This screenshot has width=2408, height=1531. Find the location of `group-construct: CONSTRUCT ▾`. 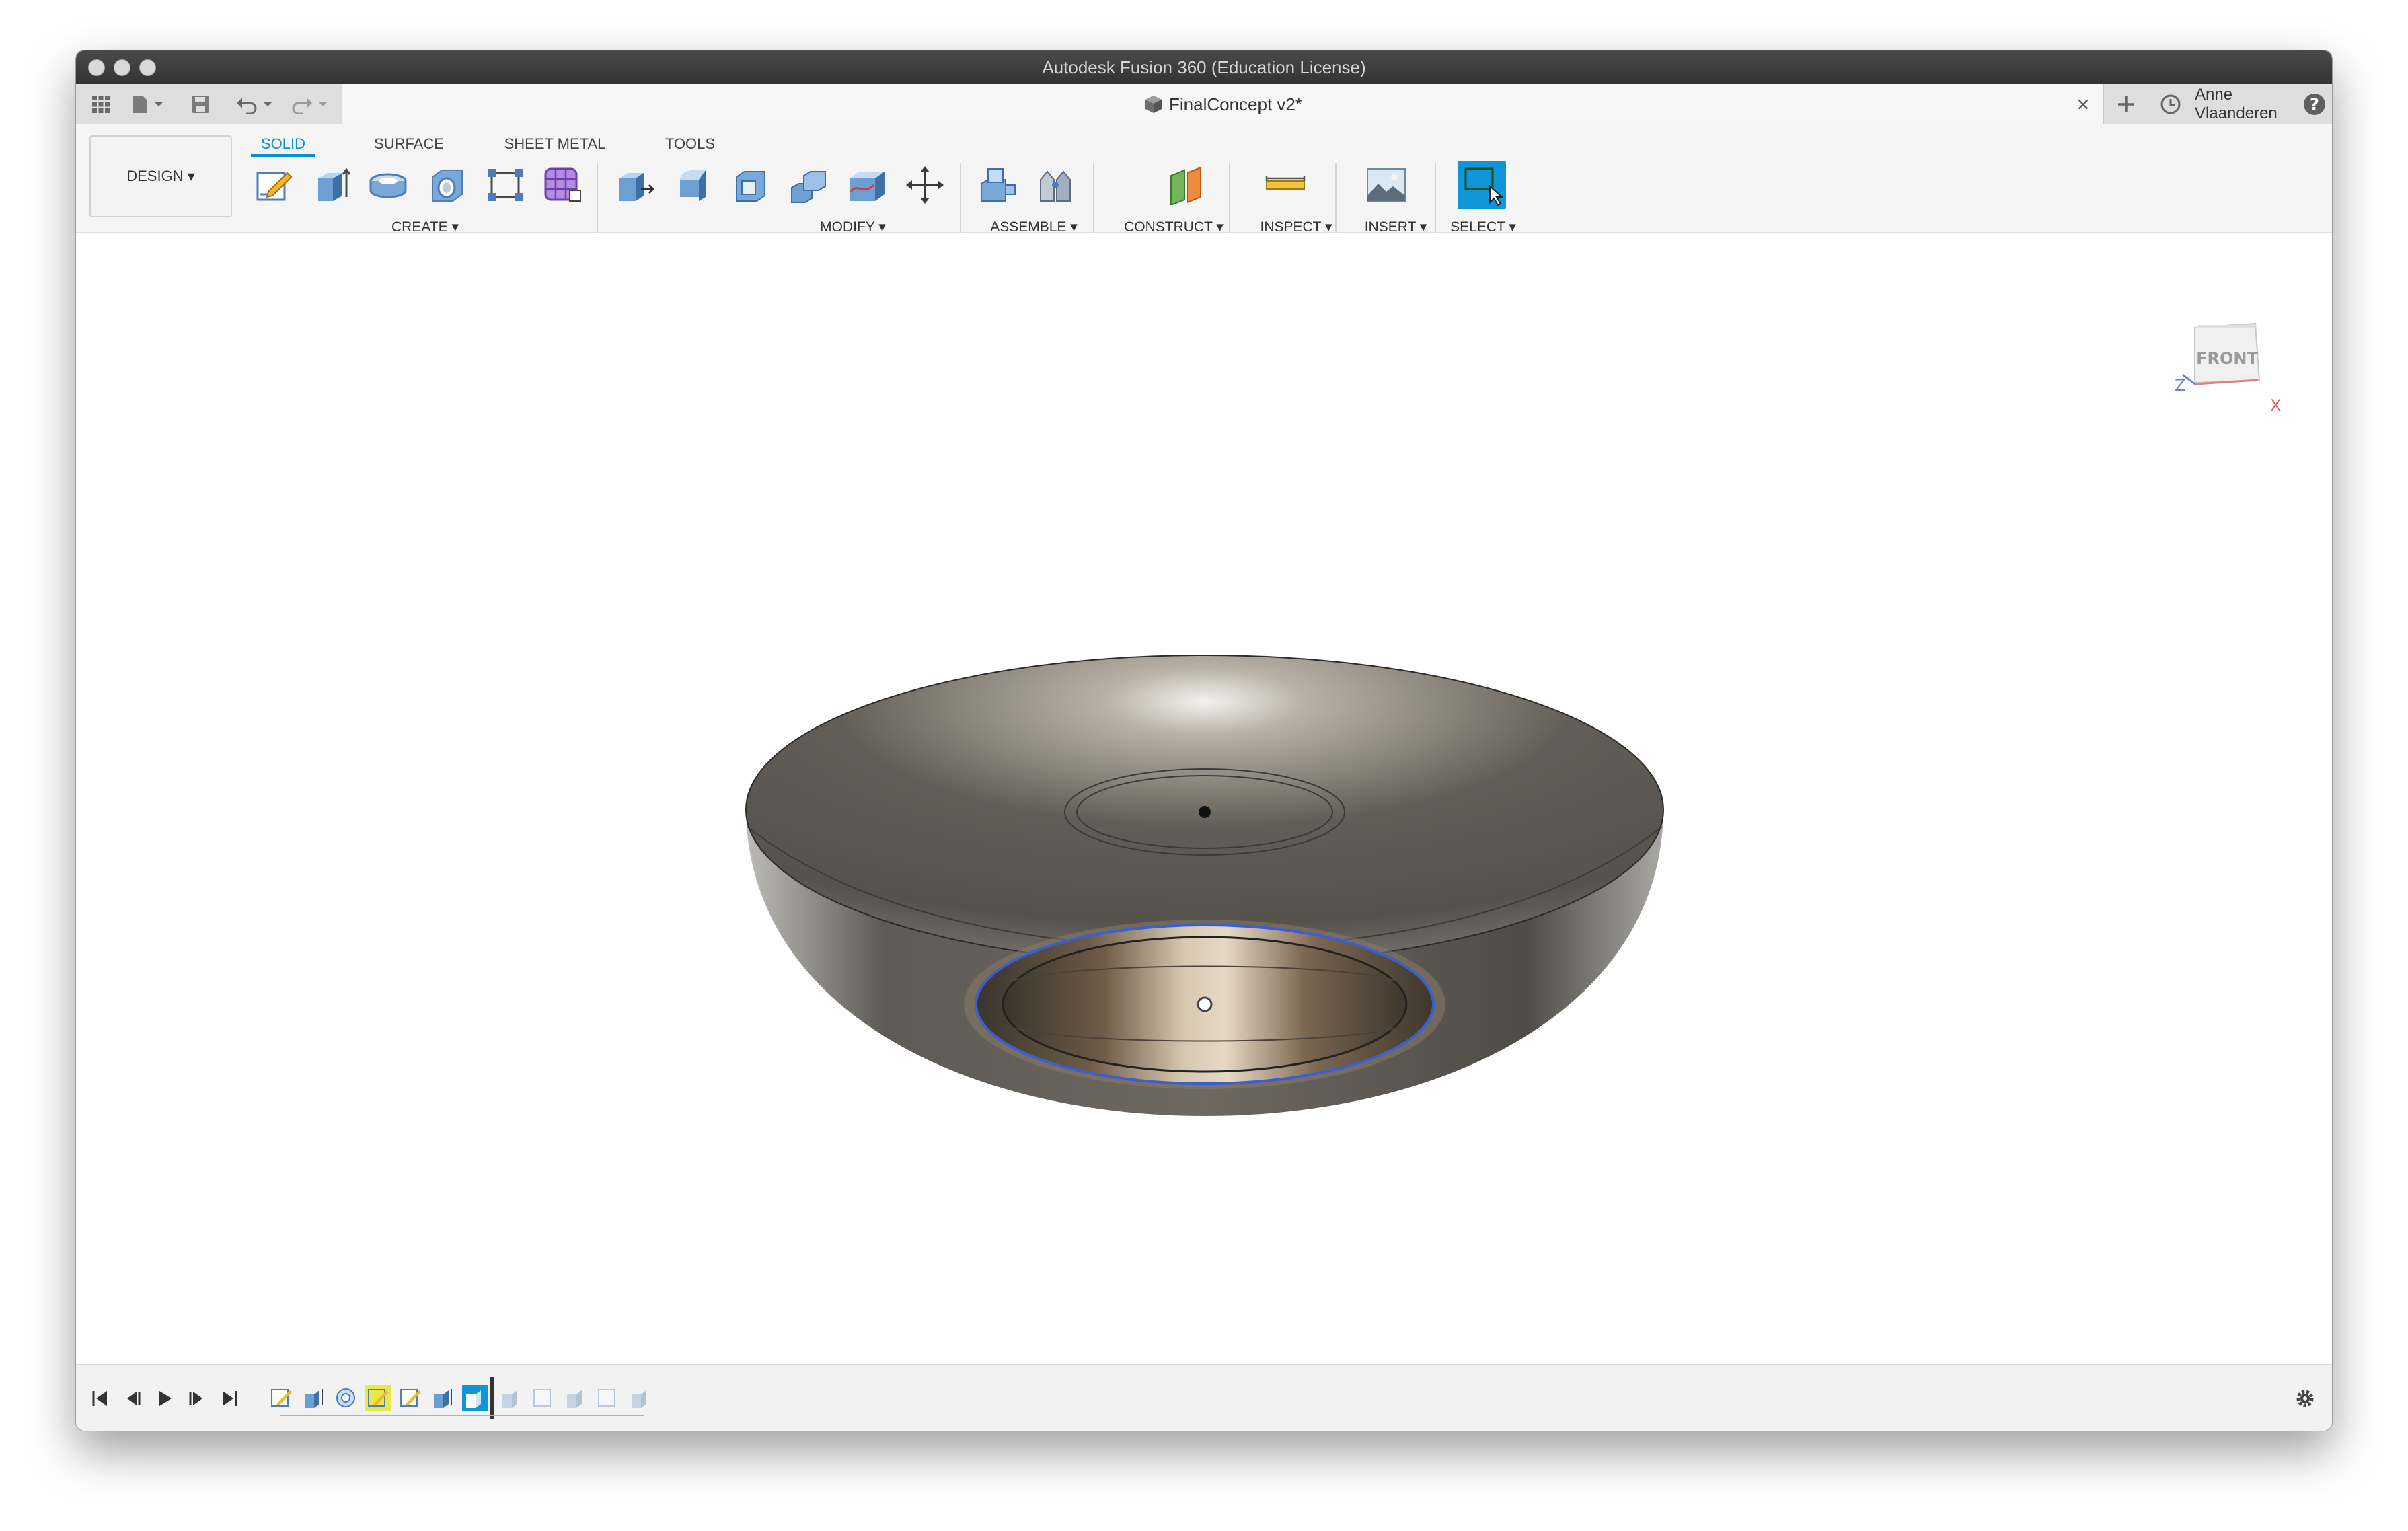

group-construct: CONSTRUCT ▾ is located at coordinates (1173, 228).